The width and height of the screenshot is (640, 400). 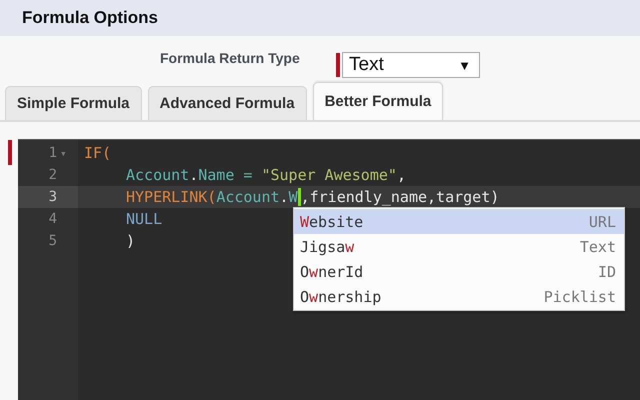 I want to click on dropdown-arrow-icon: ▼, so click(x=464, y=65).